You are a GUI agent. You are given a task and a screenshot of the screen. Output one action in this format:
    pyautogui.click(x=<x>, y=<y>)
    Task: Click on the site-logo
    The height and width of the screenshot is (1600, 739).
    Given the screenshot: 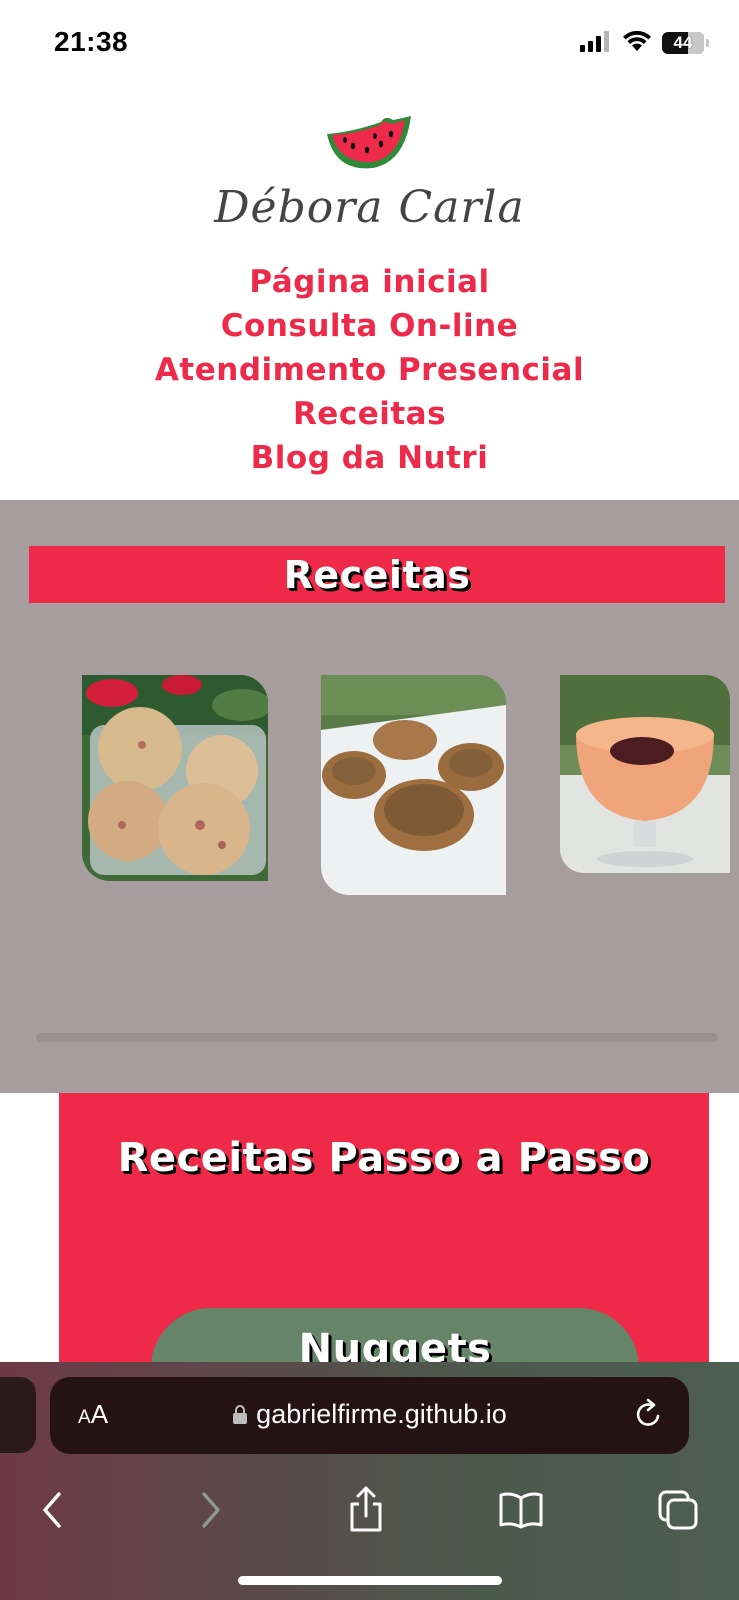 What is the action you would take?
    pyautogui.click(x=369, y=145)
    